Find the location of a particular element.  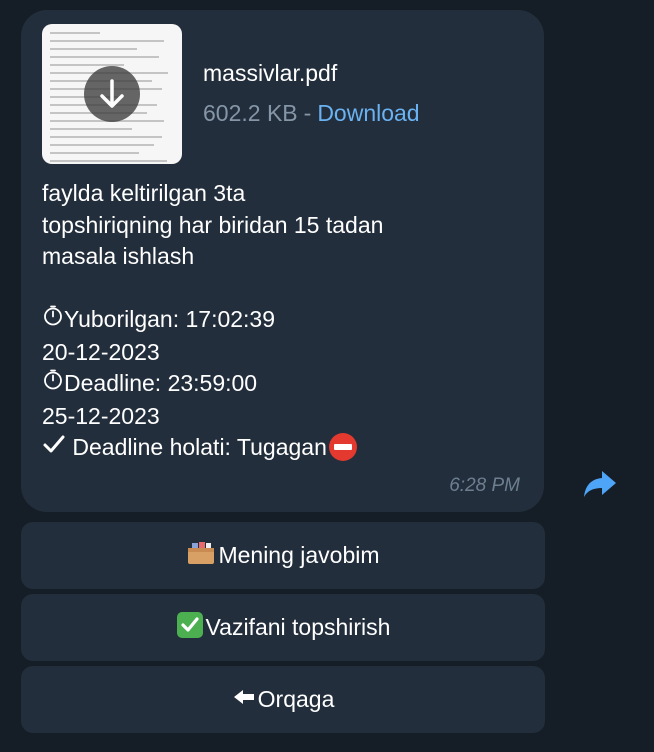

deadline-time-line: Deadline: 23:59:00 is located at coordinates (282, 384).